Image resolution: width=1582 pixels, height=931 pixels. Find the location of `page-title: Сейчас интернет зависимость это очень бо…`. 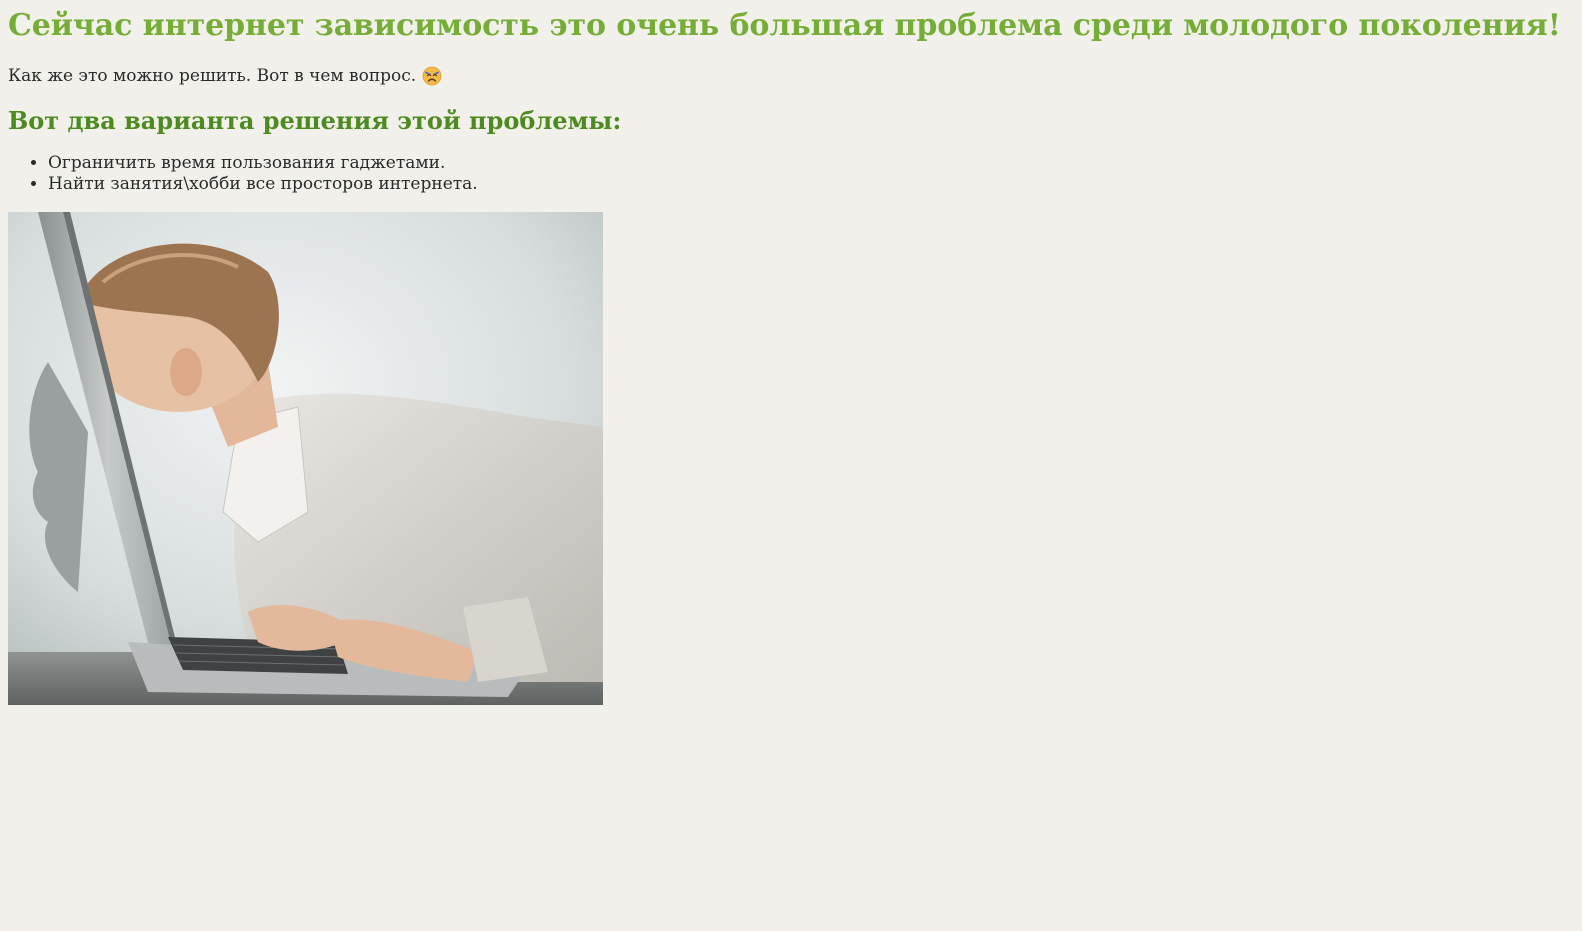

page-title: Сейчас интернет зависимость это очень бо… is located at coordinates (784, 25).